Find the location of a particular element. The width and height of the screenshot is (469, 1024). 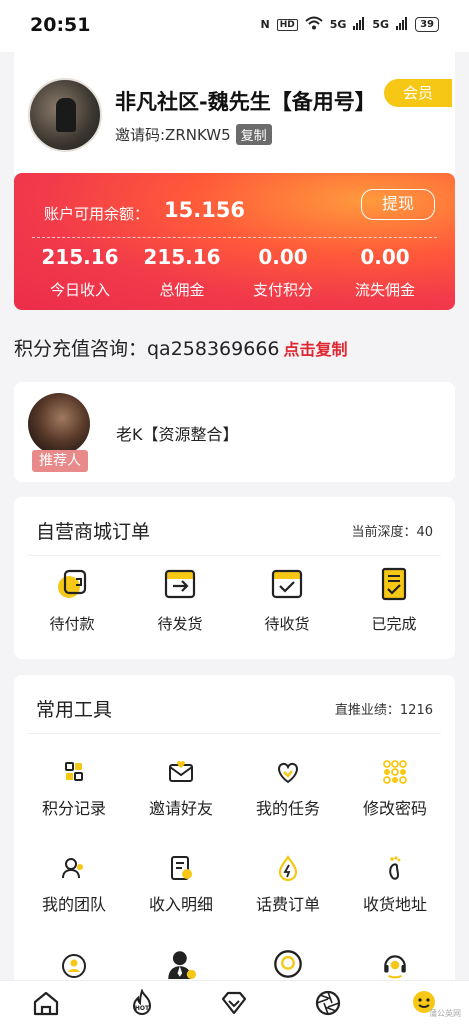

tools-performance: 直推业绩：1216 is located at coordinates (383, 710).